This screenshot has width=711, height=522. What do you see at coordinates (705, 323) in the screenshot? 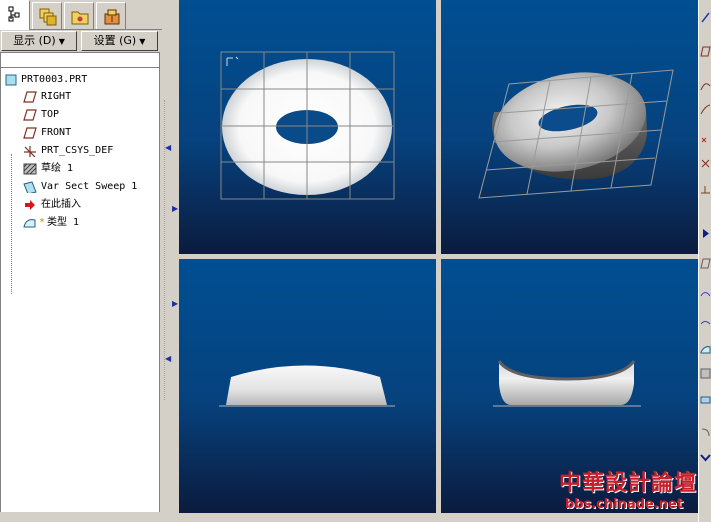
I see `curve-tool-icon` at bounding box center [705, 323].